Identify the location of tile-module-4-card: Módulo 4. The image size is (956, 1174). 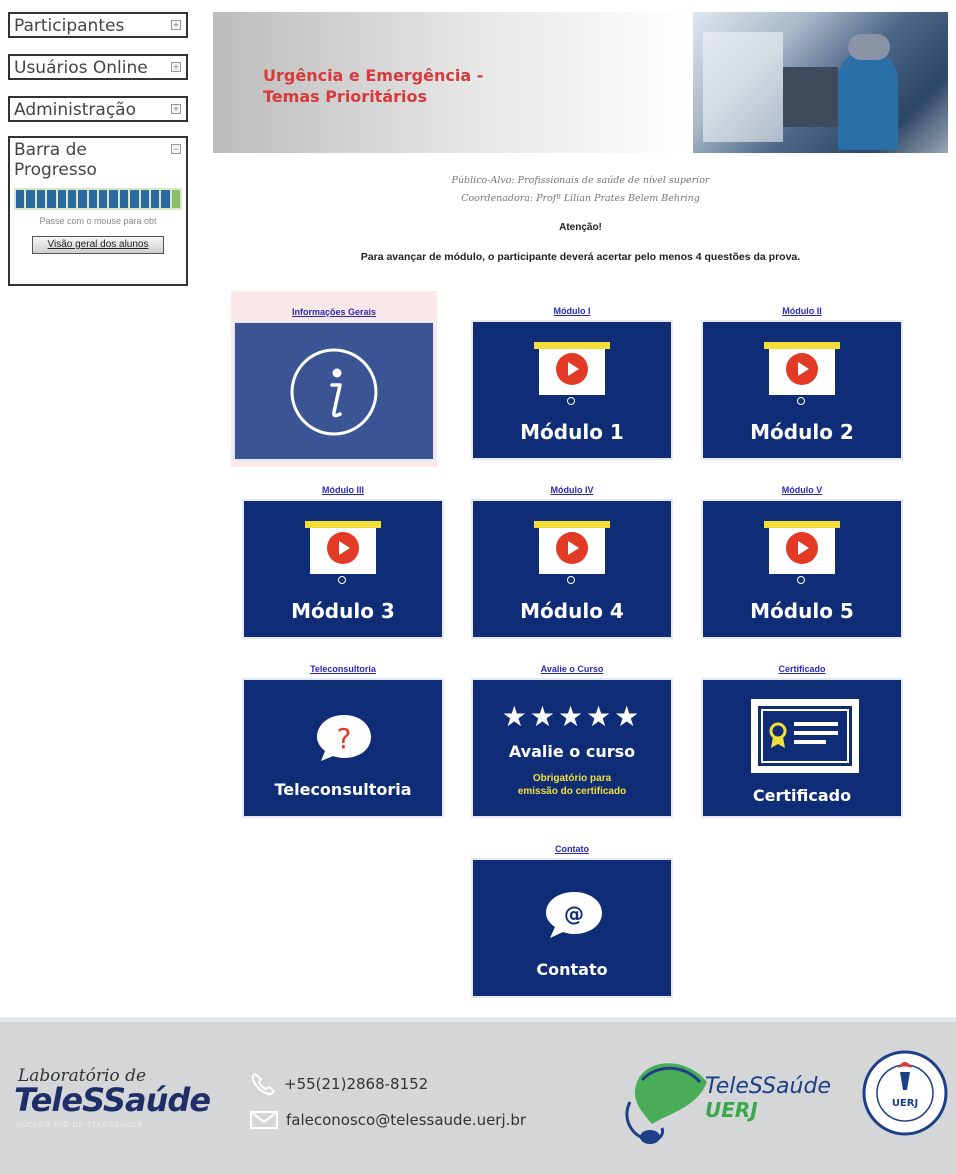
(572, 569).